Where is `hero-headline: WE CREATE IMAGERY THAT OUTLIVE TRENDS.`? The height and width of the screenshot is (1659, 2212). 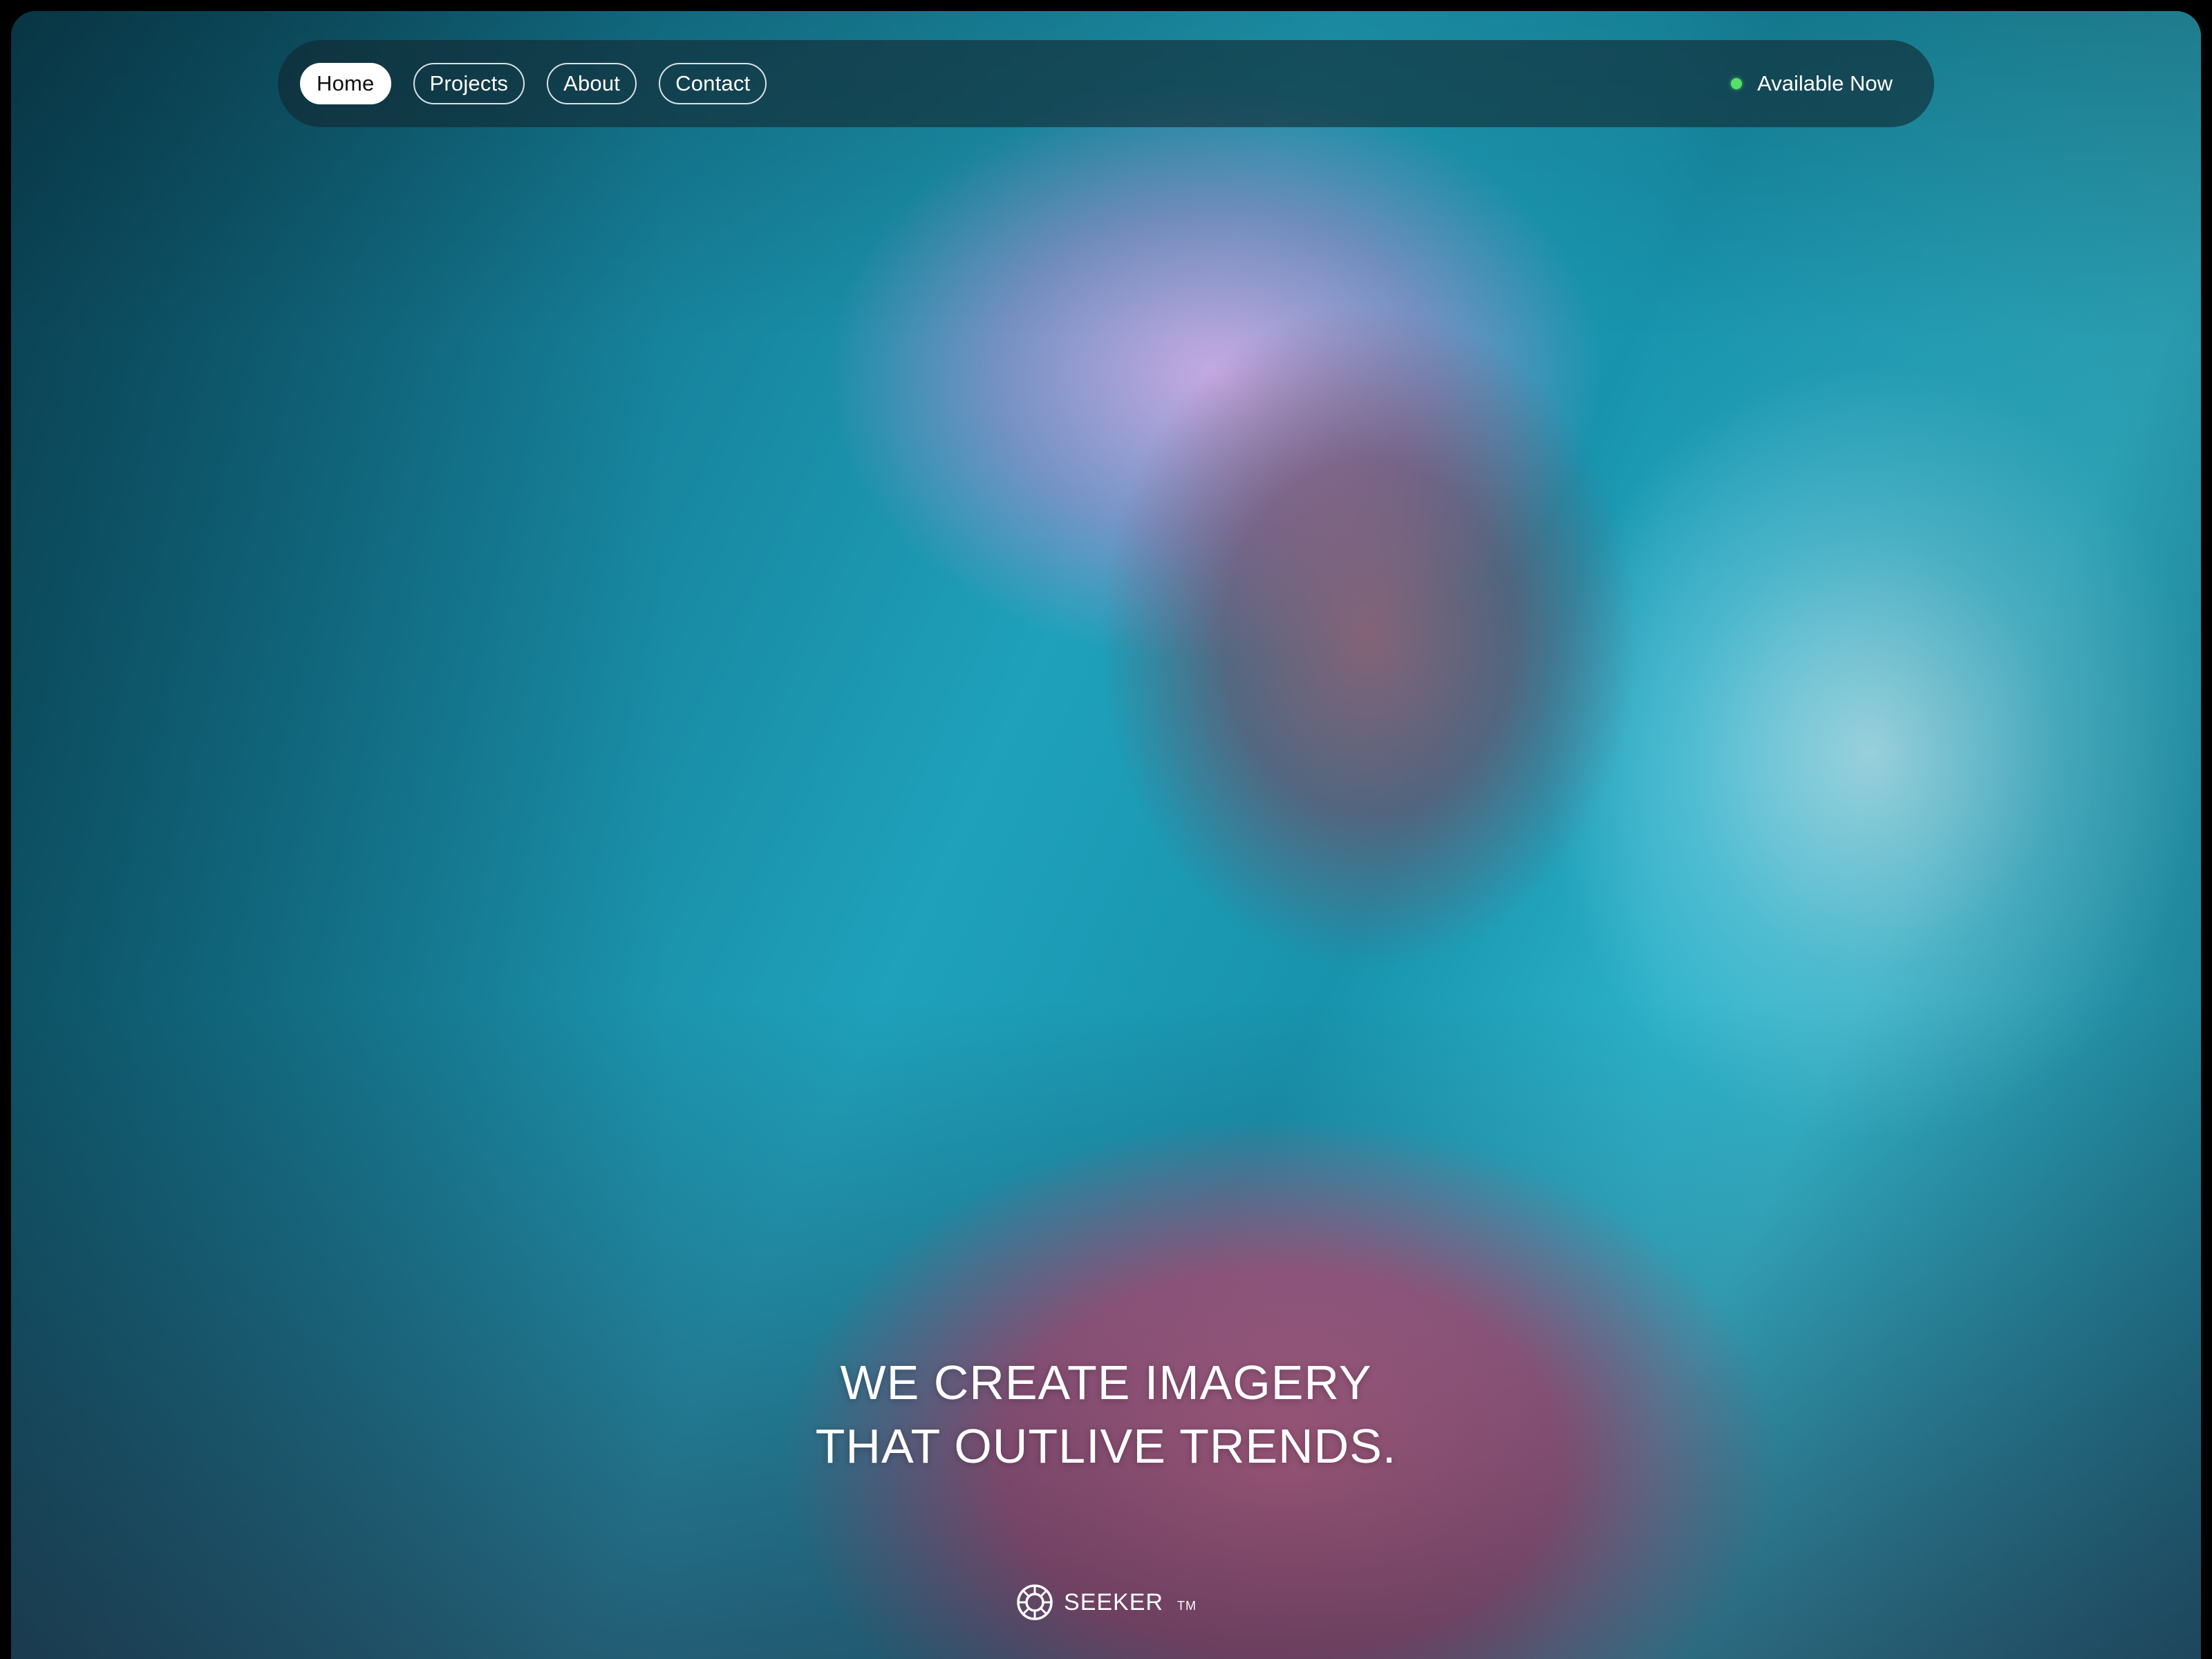 hero-headline: WE CREATE IMAGERY THAT OUTLIVE TRENDS. is located at coordinates (1106, 1414).